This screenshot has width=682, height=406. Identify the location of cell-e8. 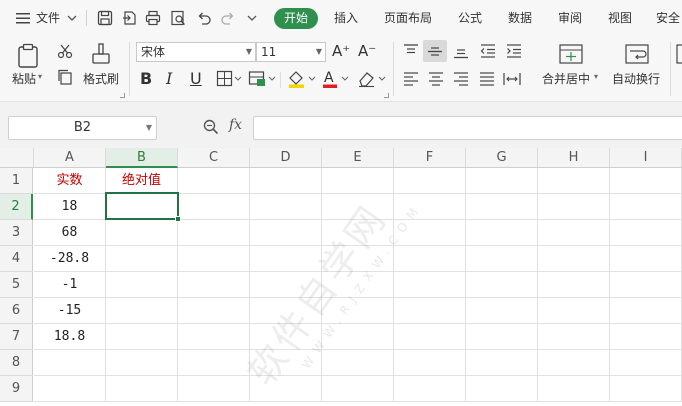
(358, 363).